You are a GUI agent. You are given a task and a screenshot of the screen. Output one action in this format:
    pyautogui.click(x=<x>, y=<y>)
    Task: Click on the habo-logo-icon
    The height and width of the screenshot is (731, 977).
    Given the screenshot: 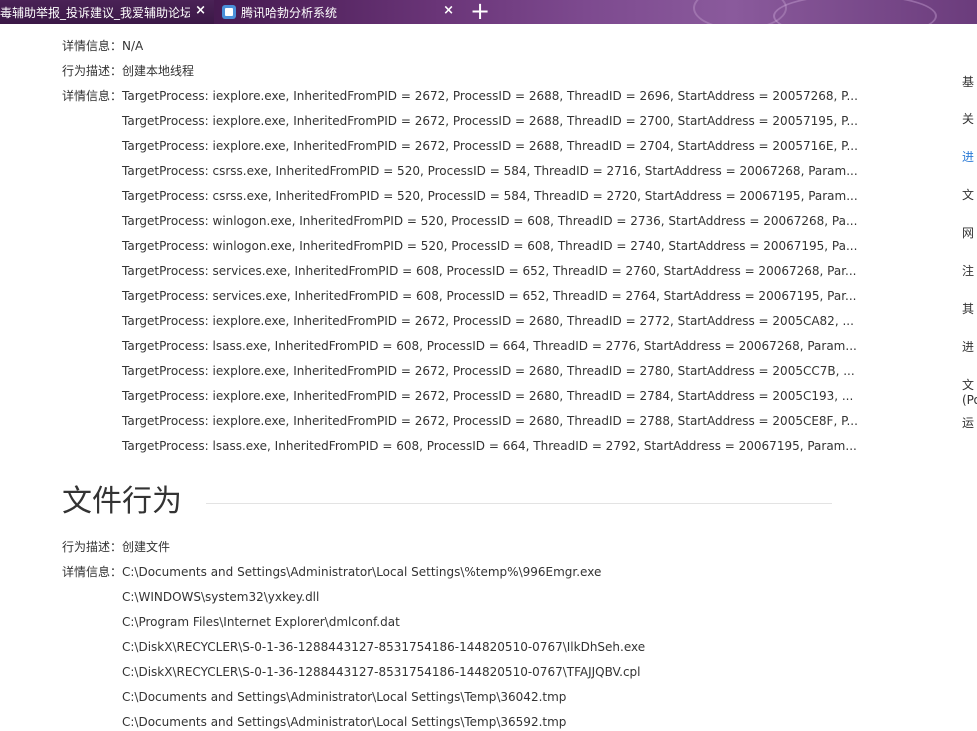 What is the action you would take?
    pyautogui.click(x=229, y=12)
    